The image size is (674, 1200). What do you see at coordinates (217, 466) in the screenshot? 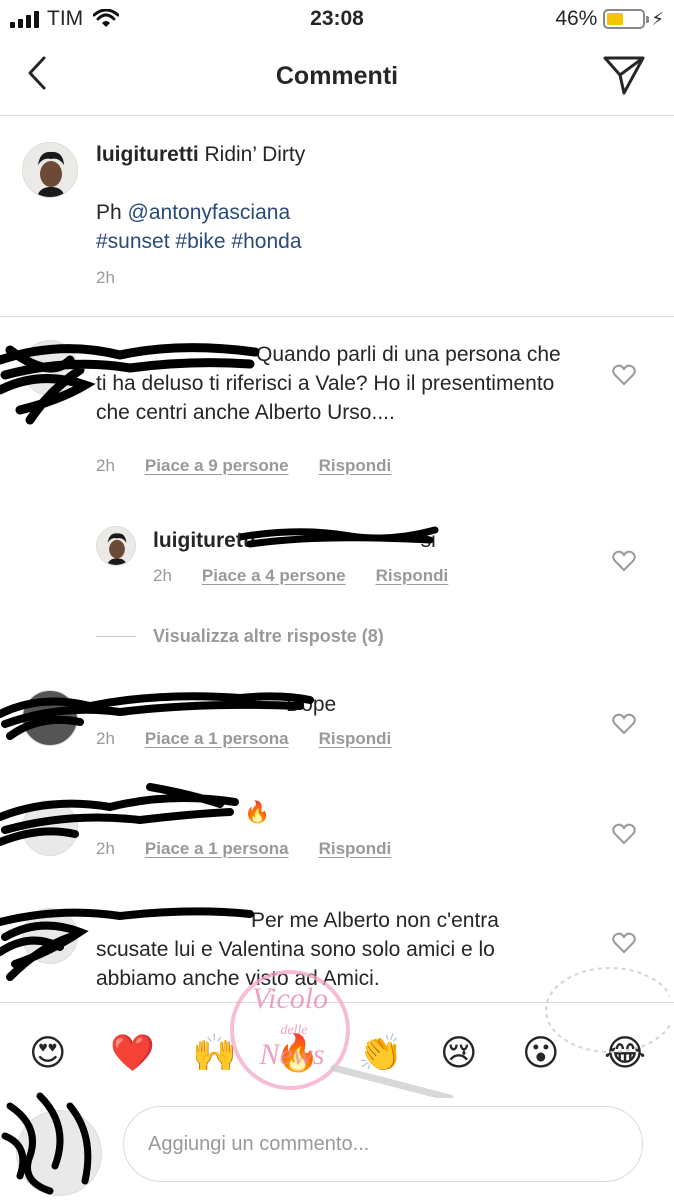
I see `likes-count-button: Piace a 9 persone` at bounding box center [217, 466].